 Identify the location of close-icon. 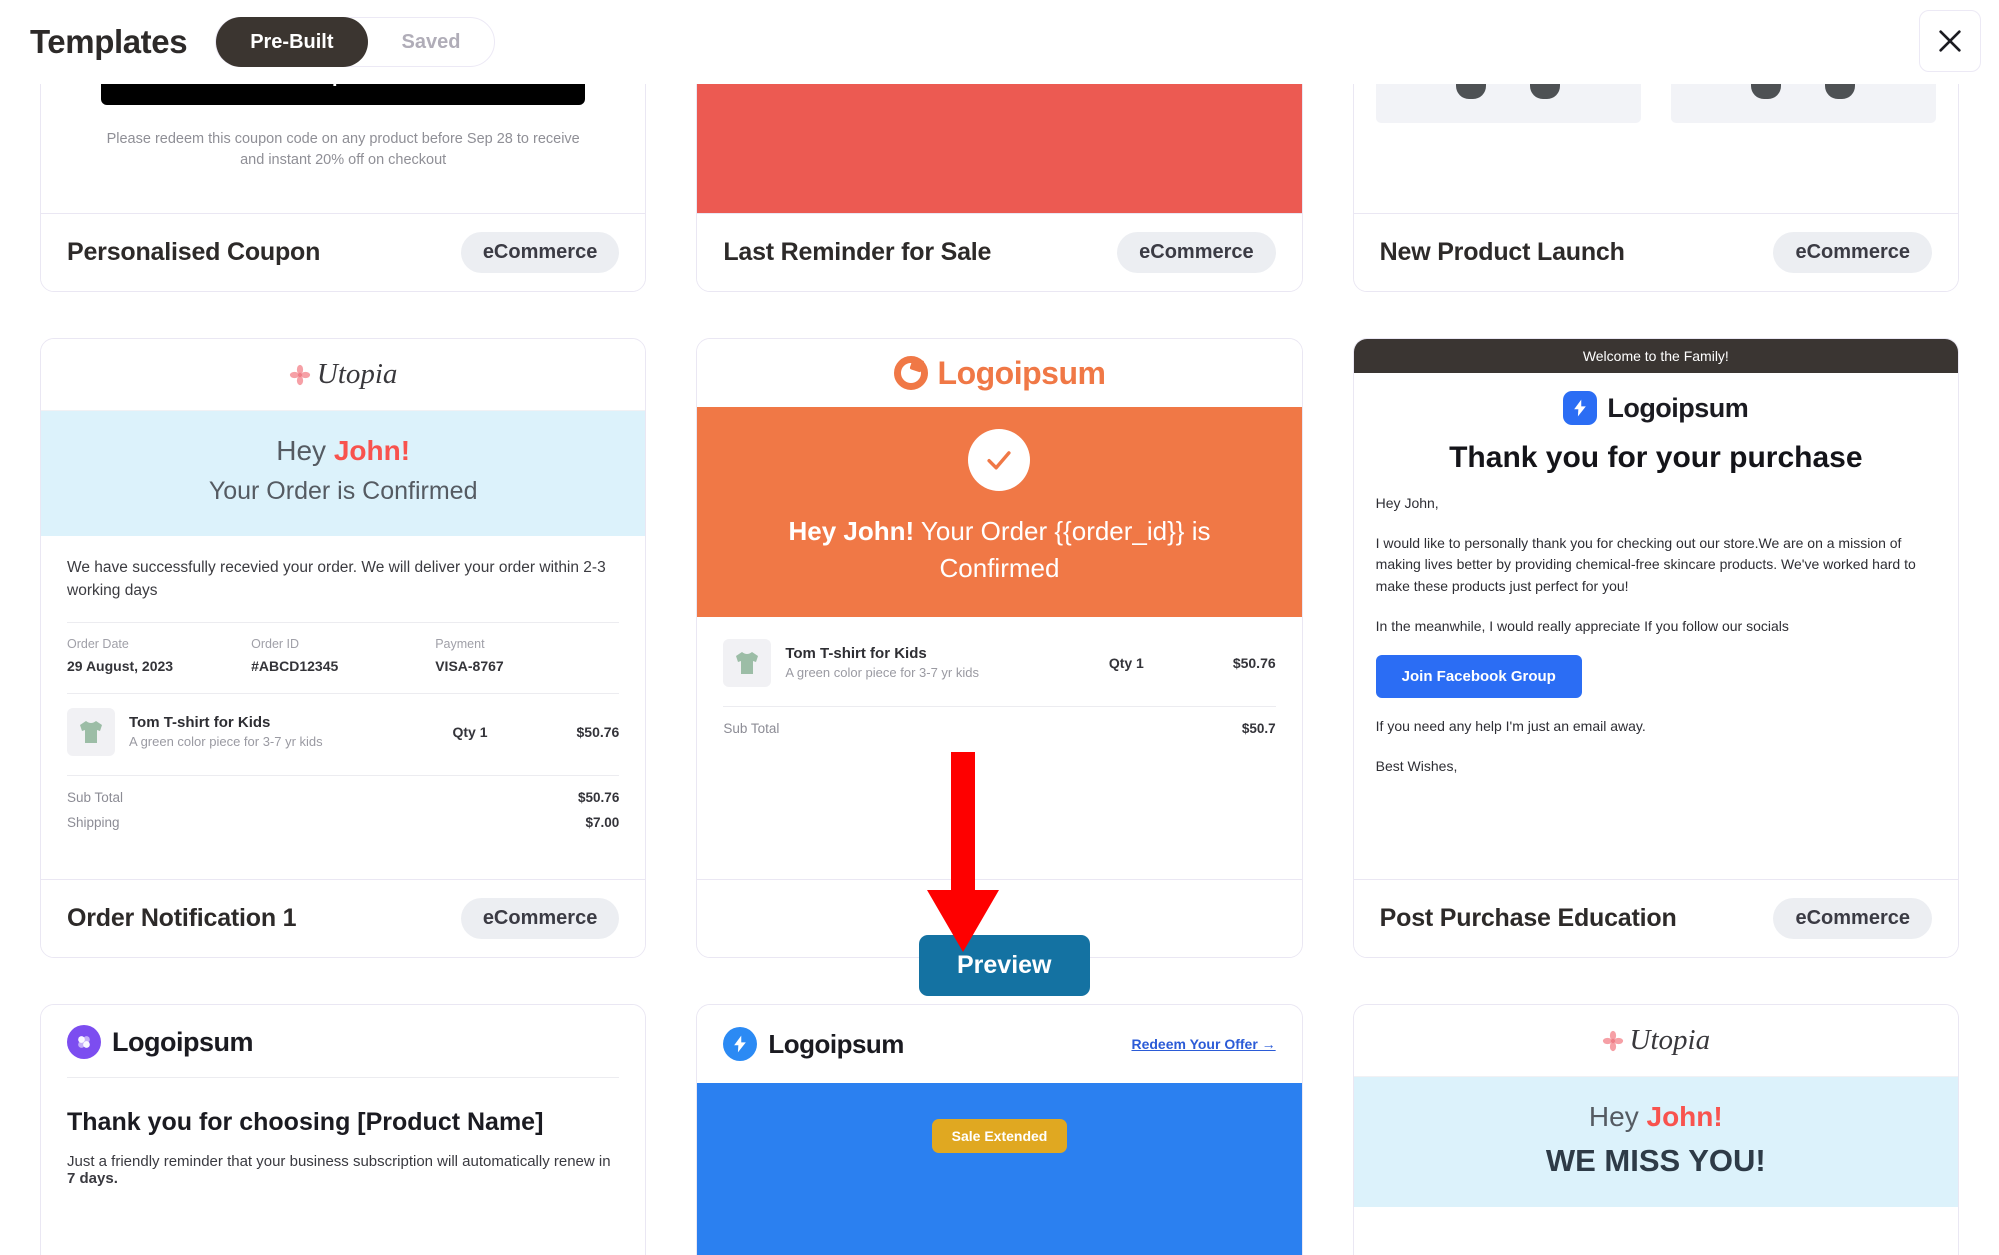
(1950, 41).